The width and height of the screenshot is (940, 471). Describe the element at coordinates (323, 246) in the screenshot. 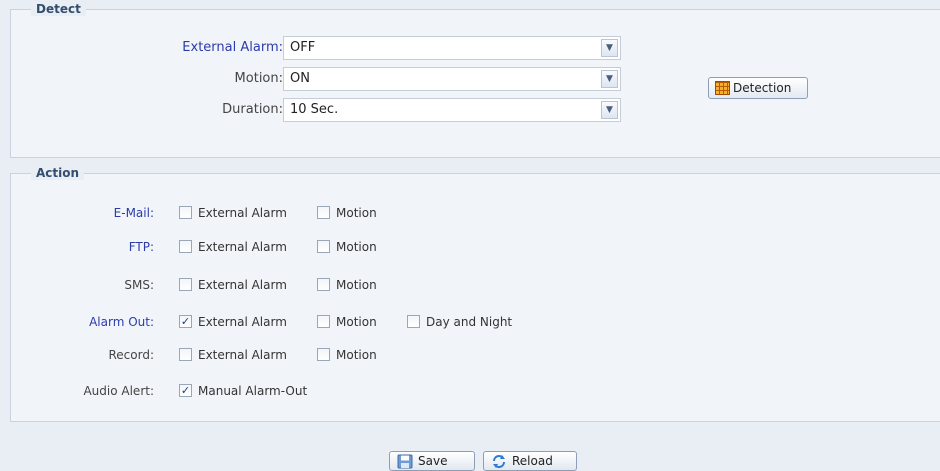

I see `ftp-motion-checkbox` at that location.